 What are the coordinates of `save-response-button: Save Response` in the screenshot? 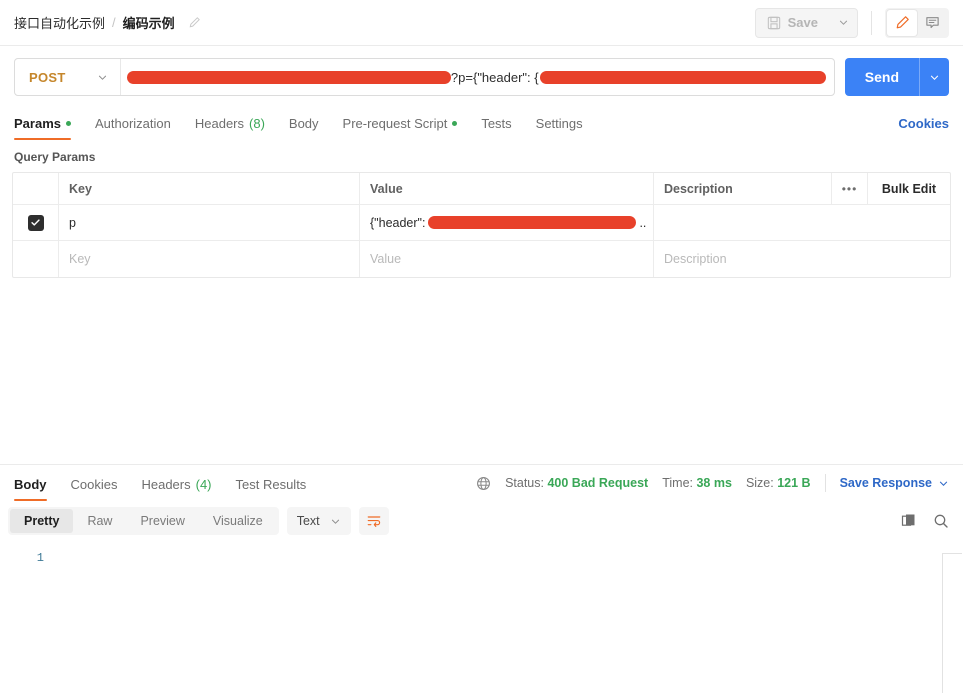 It's located at (894, 483).